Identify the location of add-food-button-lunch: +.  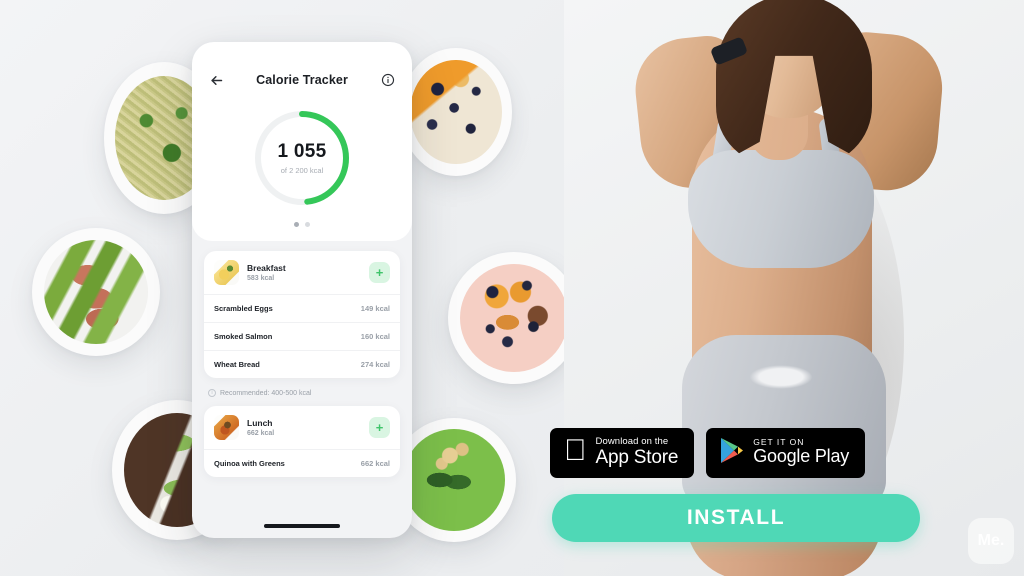
(379, 427).